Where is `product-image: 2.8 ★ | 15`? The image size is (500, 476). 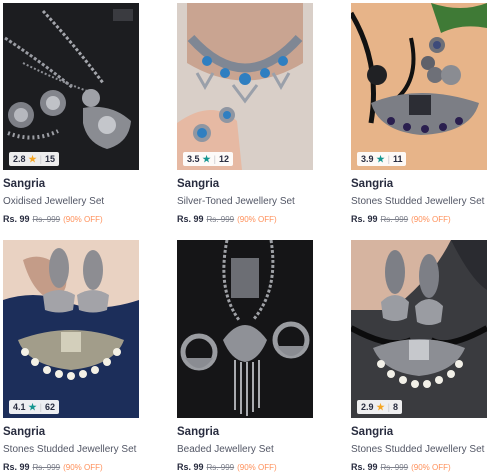
product-image: 2.8 ★ | 15 is located at coordinates (71, 86).